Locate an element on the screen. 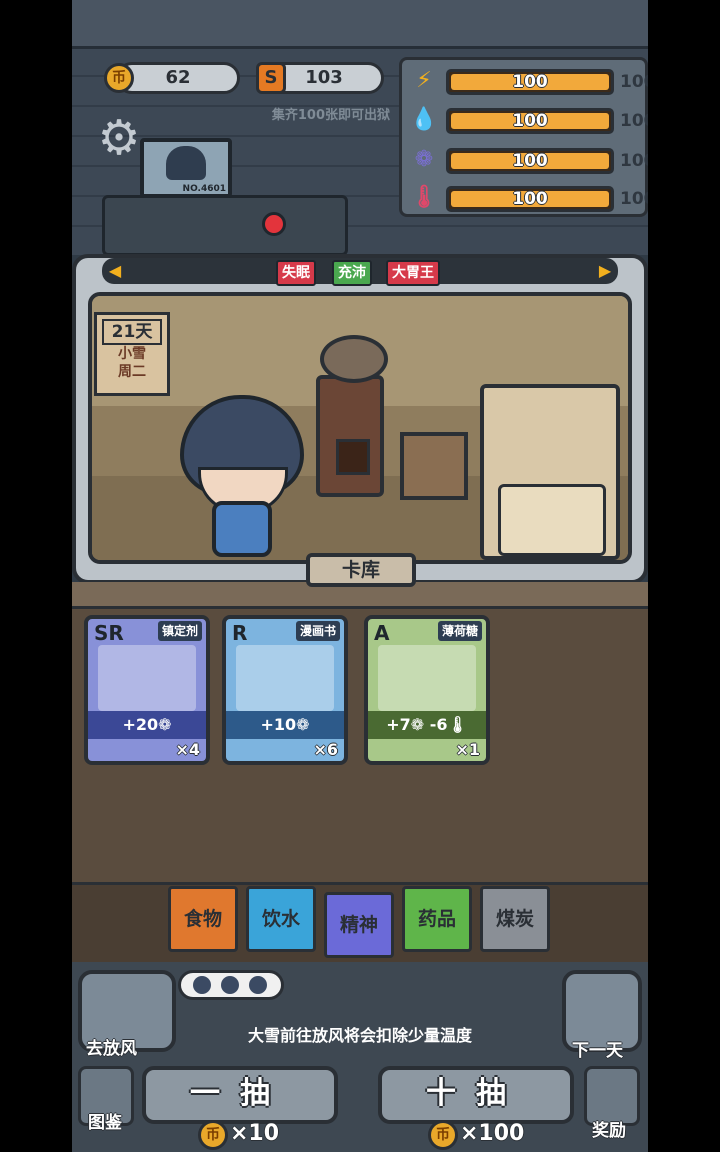 The height and width of the screenshot is (1152, 720). card-sedative: SR 镇定剂 +20❁ ×4 is located at coordinates (147, 690).